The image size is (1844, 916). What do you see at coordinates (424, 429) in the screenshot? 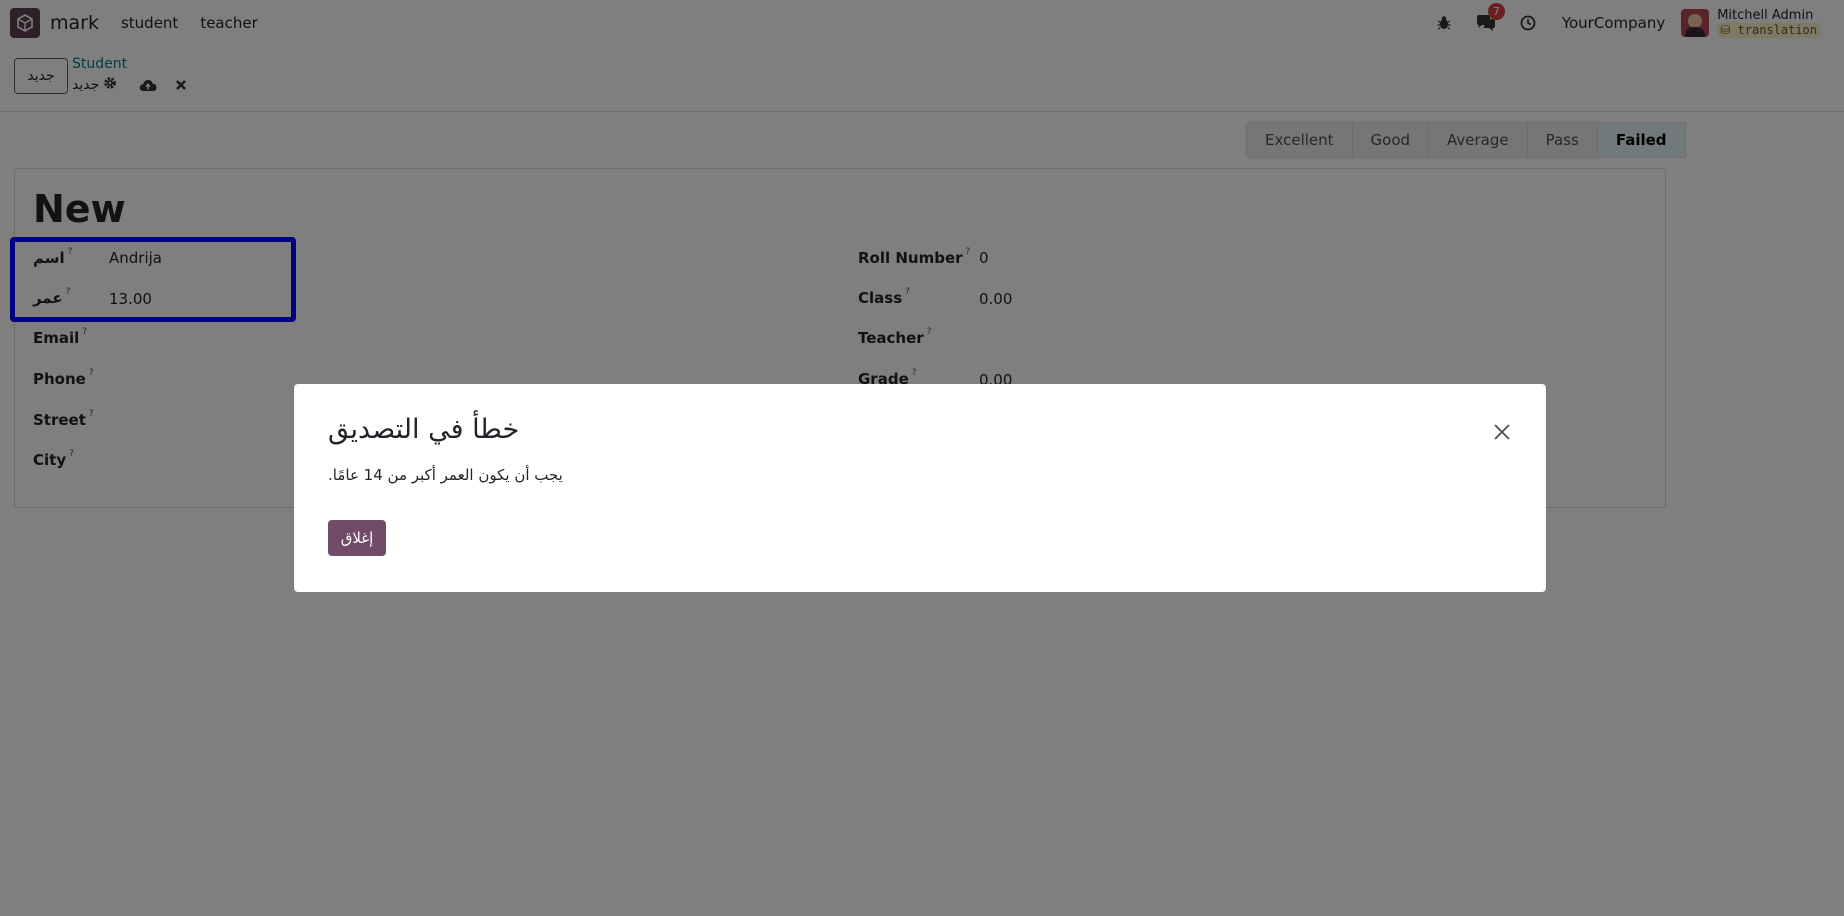
I see `dialog-title: خطأ في التصديق` at bounding box center [424, 429].